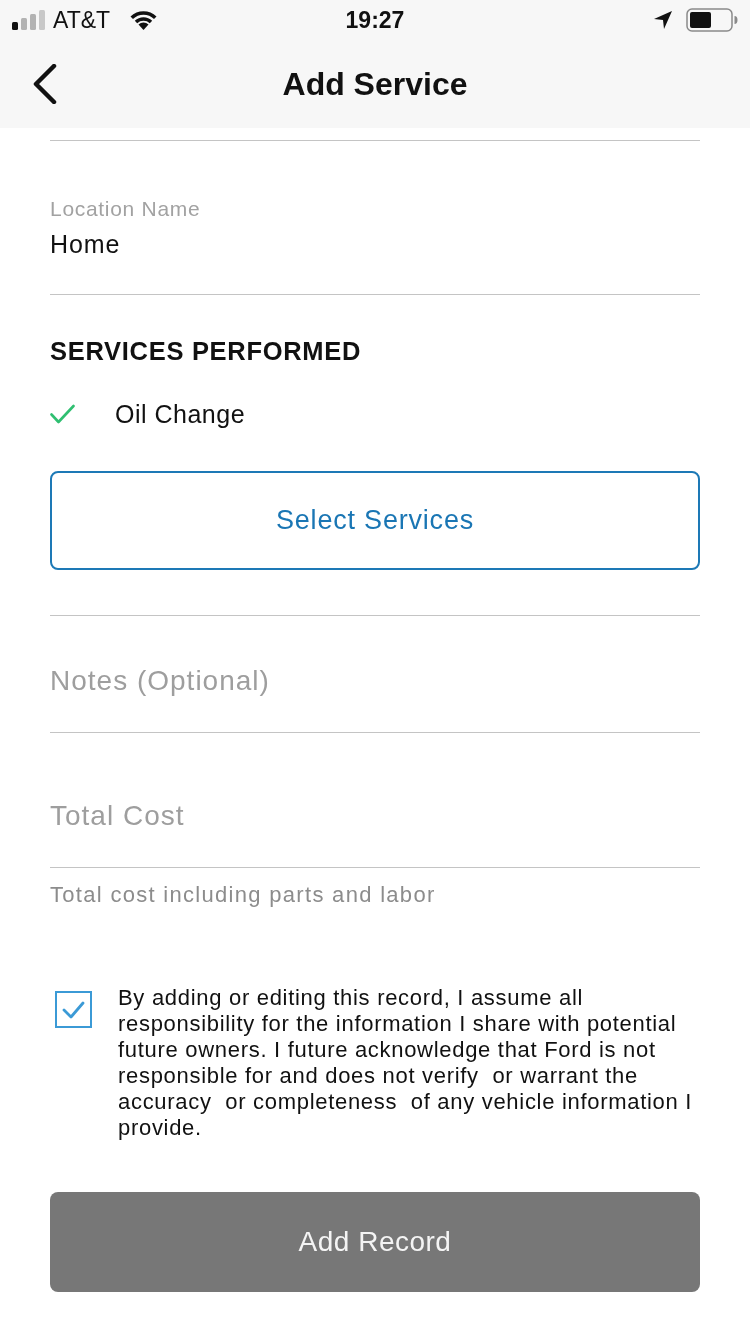  What do you see at coordinates (375, 520) in the screenshot?
I see `select-services-button: Select Services` at bounding box center [375, 520].